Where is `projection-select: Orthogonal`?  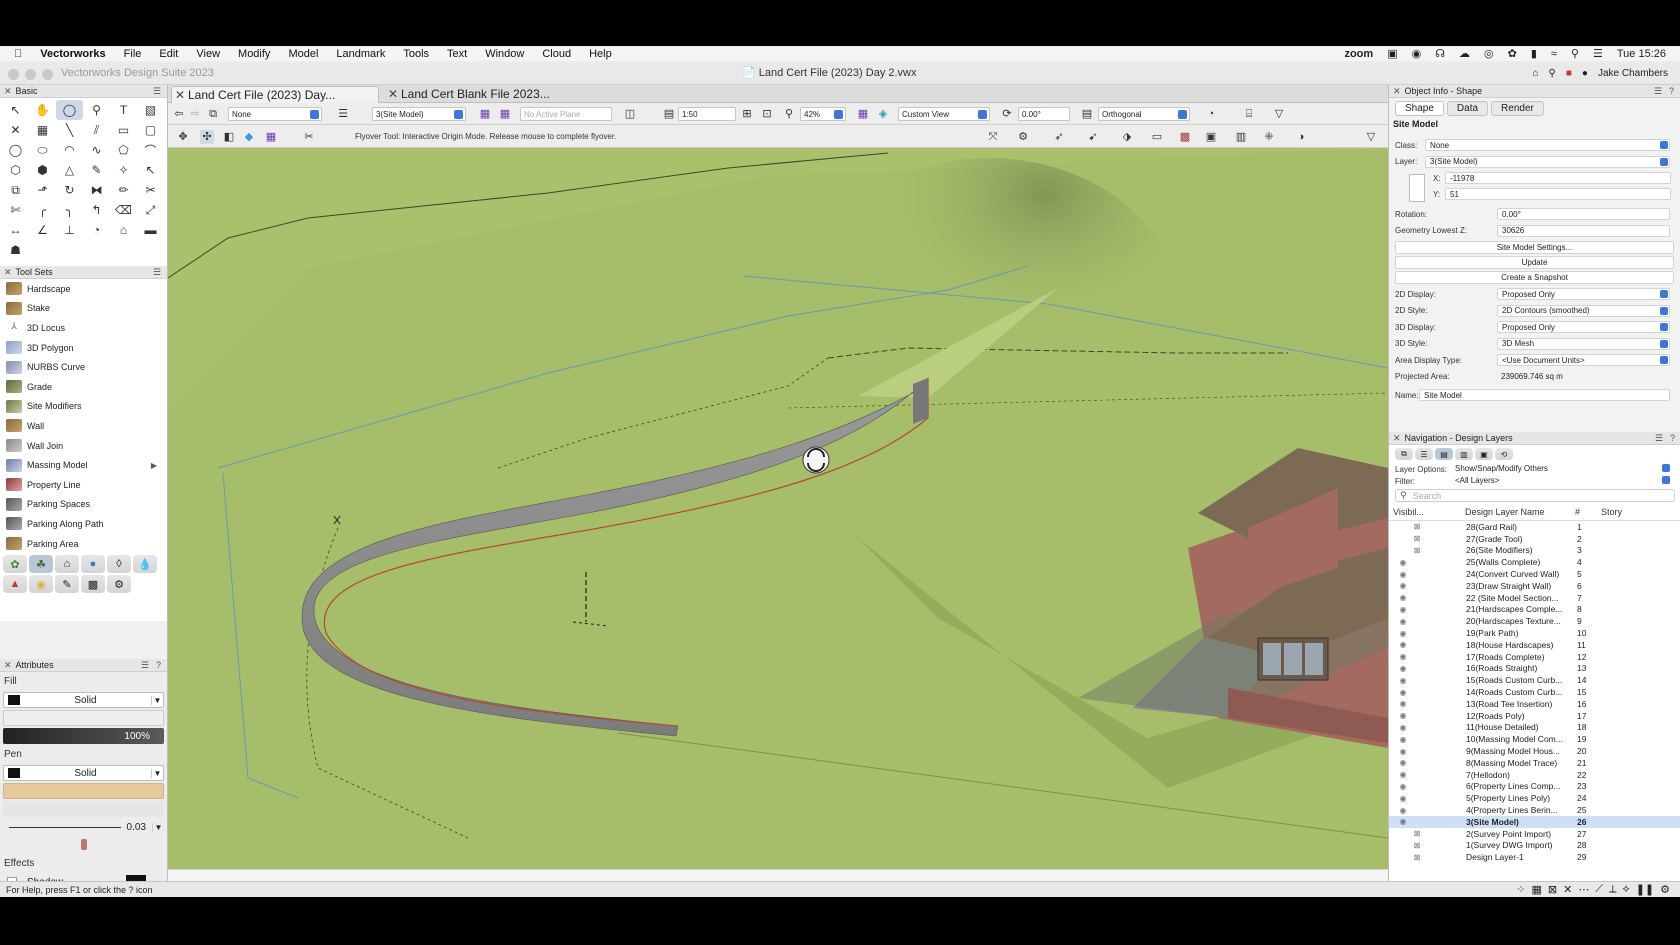
projection-select: Orthogonal is located at coordinates (1144, 114).